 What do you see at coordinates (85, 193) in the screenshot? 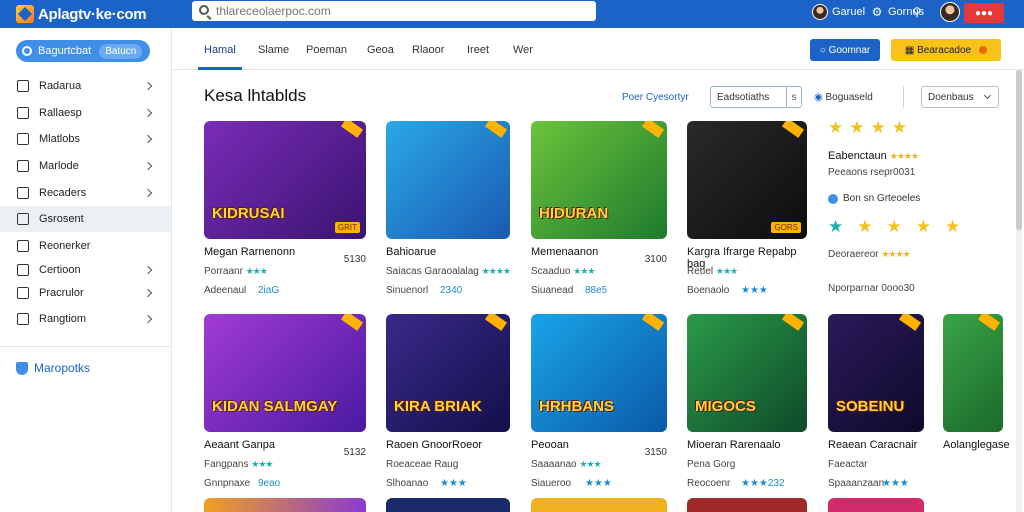
I see `sidebar-item: Recaders` at bounding box center [85, 193].